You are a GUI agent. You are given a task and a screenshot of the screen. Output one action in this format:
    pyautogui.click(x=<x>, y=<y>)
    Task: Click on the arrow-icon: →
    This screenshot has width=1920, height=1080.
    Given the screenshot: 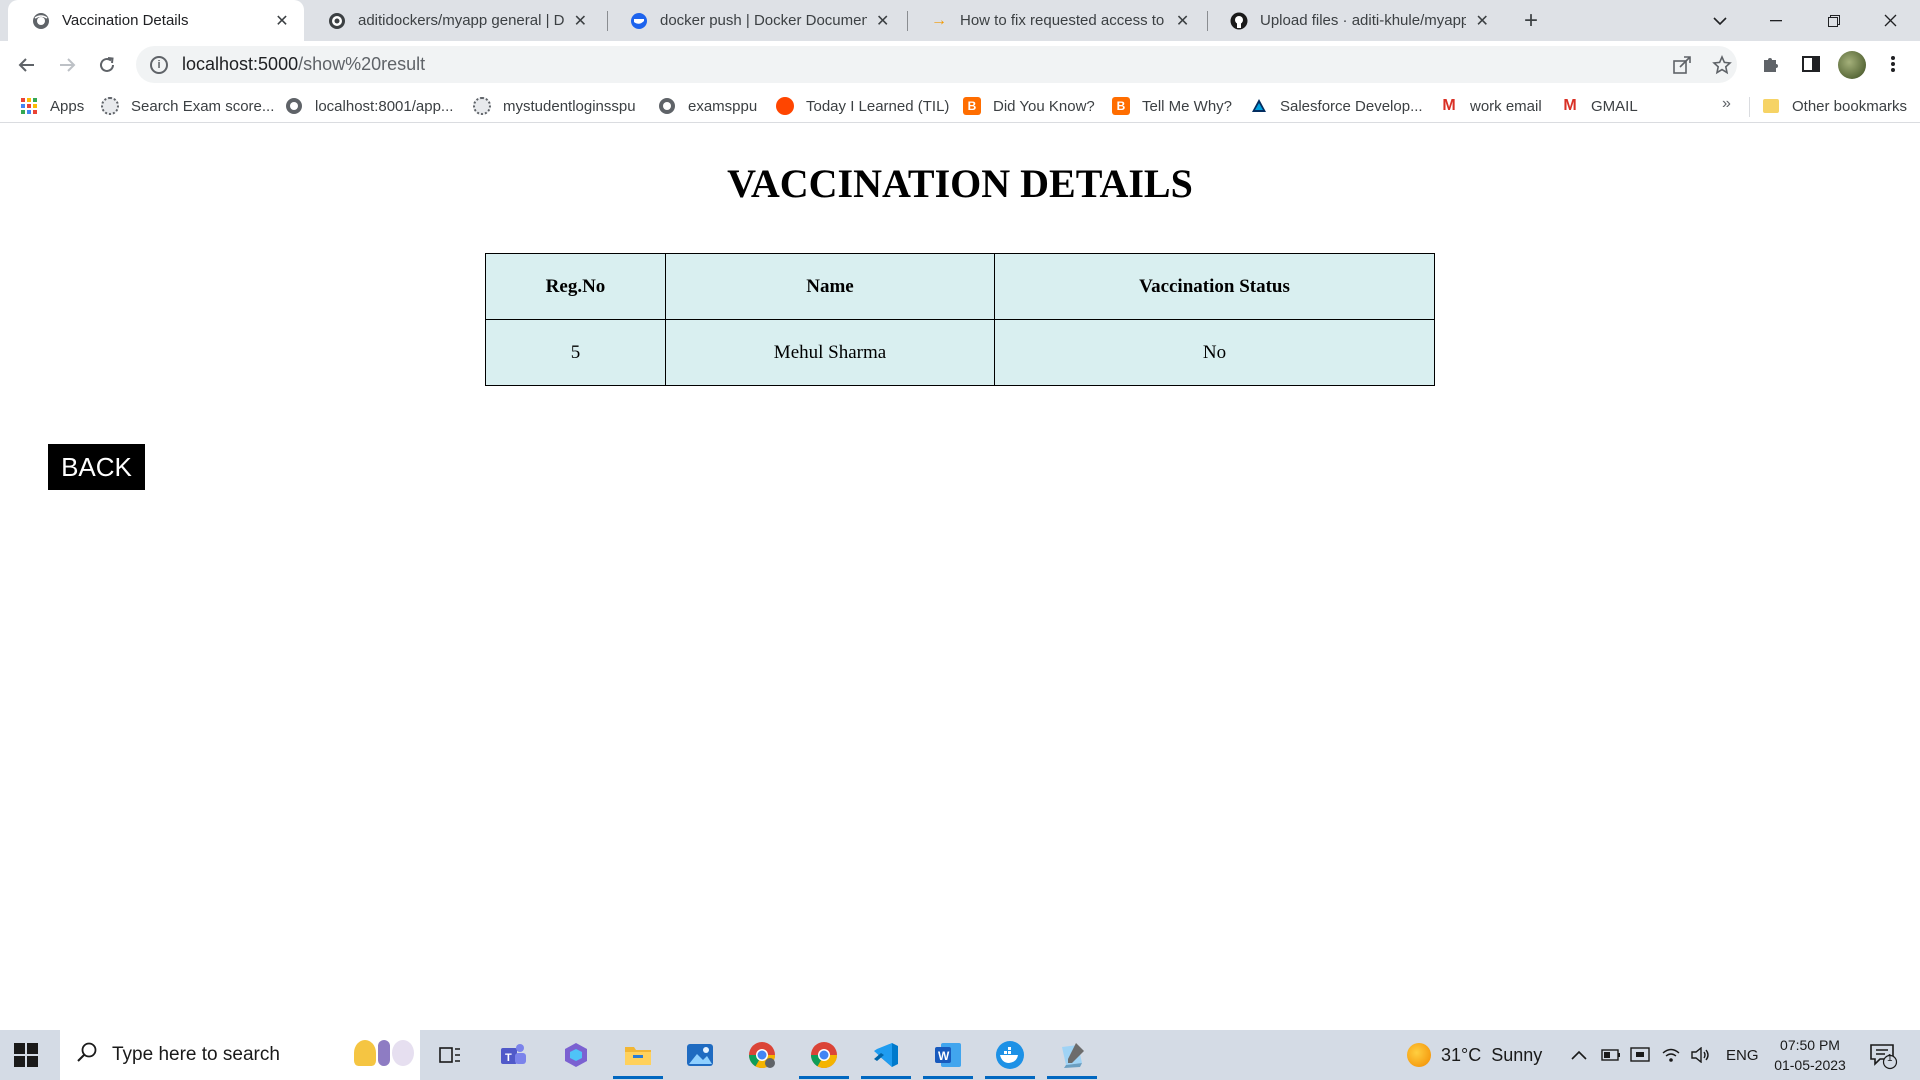 What is the action you would take?
    pyautogui.click(x=939, y=20)
    